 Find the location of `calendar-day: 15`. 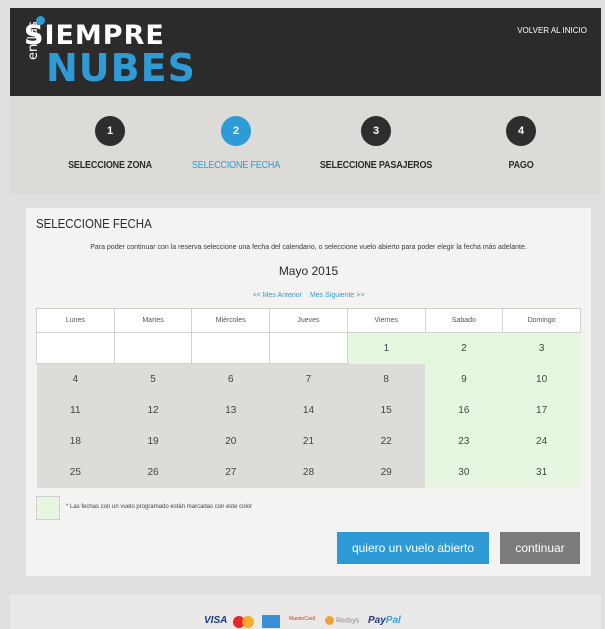

calendar-day: 15 is located at coordinates (386, 410).